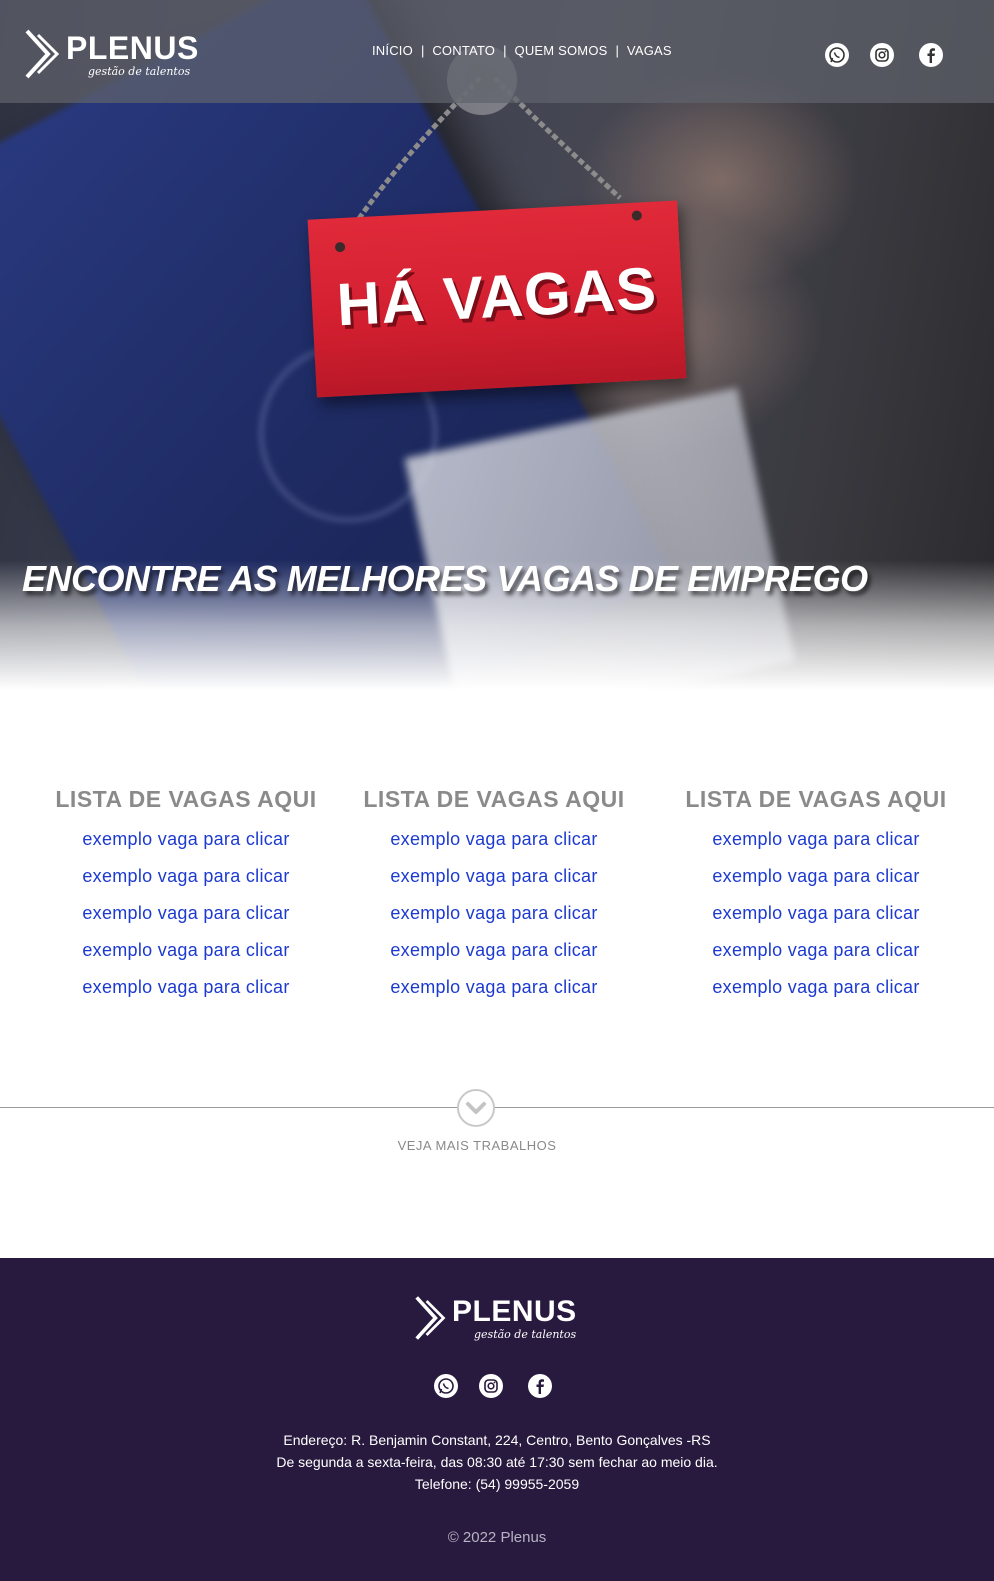  I want to click on footer-logo: PLENUS gestão de talentos, so click(495, 1318).